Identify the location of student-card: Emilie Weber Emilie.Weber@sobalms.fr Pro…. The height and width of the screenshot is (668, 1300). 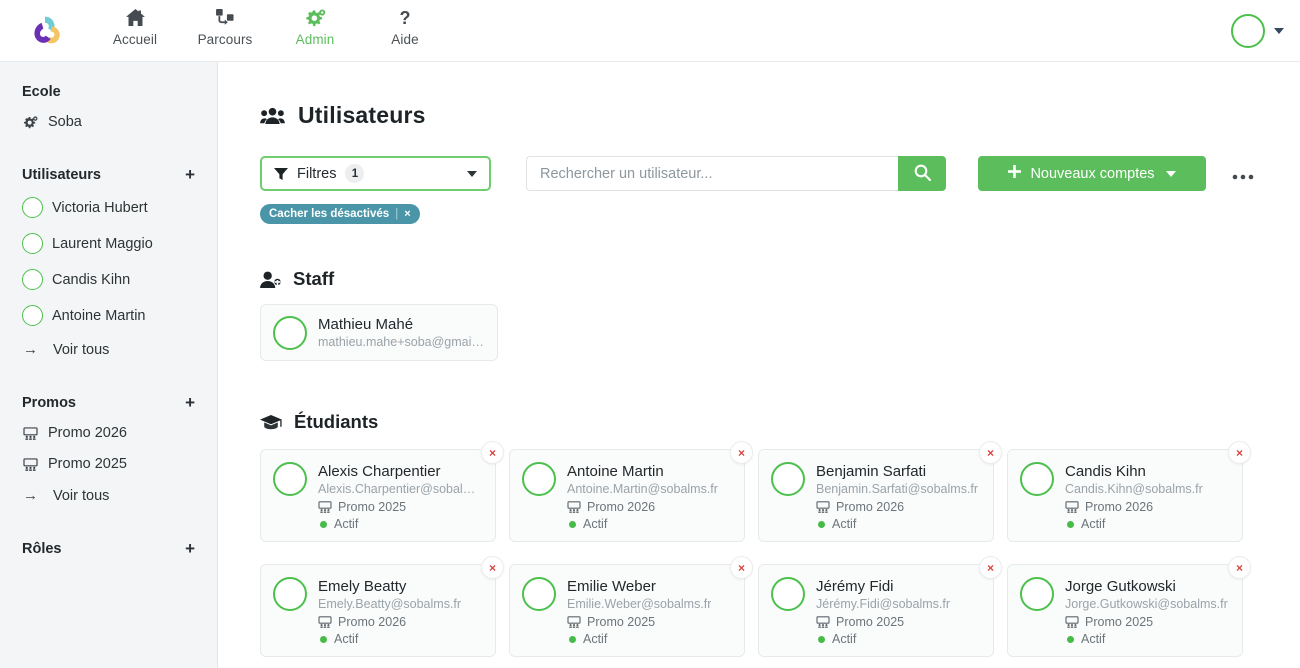
(631, 606).